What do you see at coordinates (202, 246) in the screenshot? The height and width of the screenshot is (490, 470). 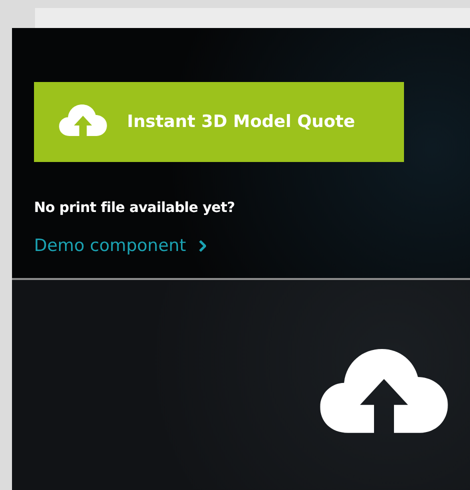 I see `chevron-icon` at bounding box center [202, 246].